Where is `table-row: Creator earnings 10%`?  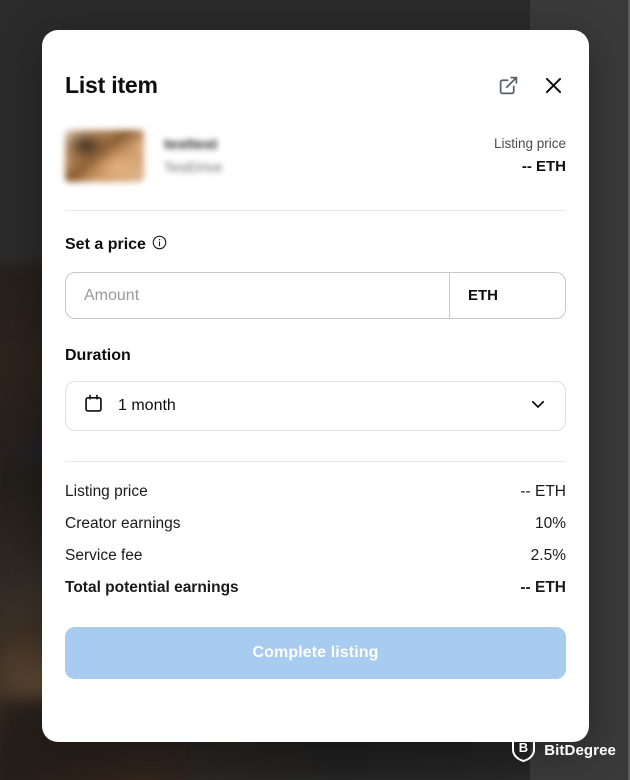 table-row: Creator earnings 10% is located at coordinates (315, 524).